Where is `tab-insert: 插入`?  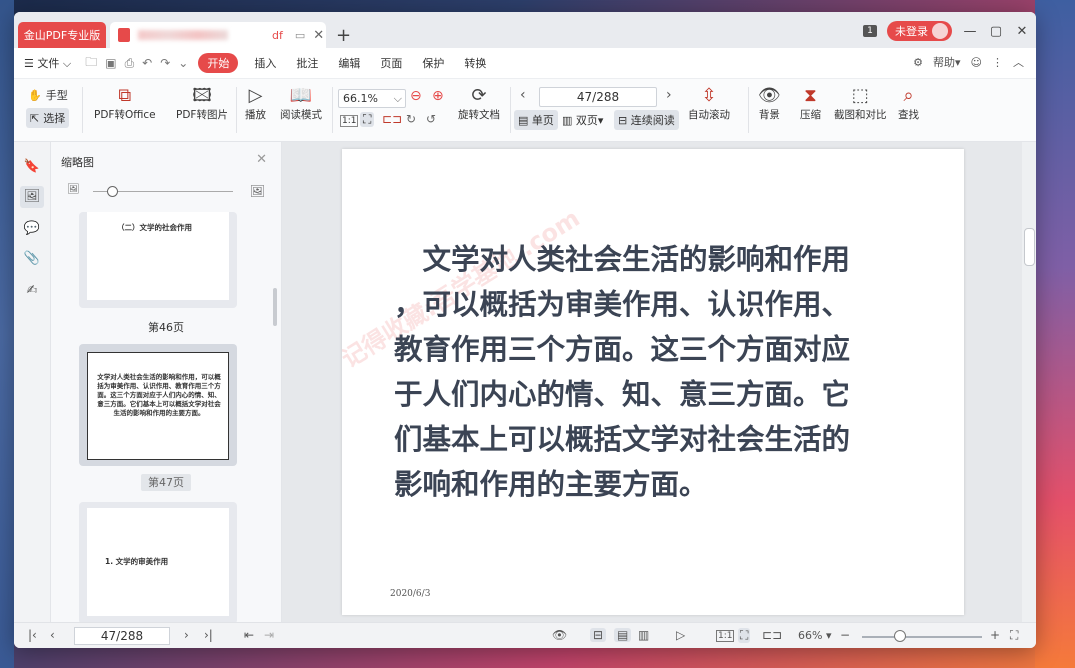 tab-insert: 插入 is located at coordinates (265, 63).